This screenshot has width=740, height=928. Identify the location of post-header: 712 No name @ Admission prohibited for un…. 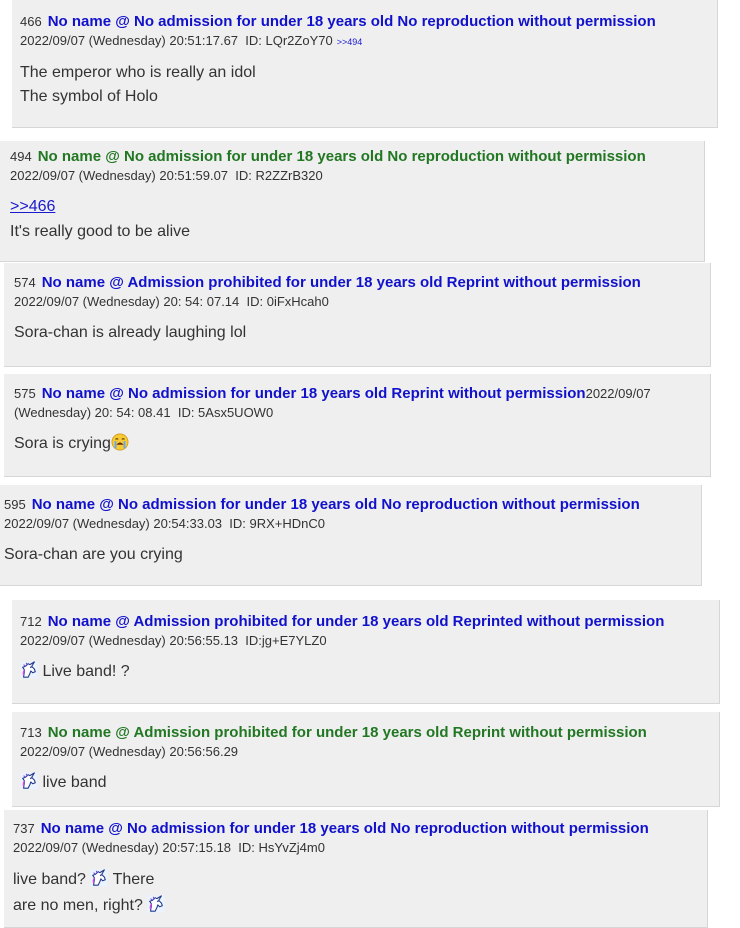
(365, 622).